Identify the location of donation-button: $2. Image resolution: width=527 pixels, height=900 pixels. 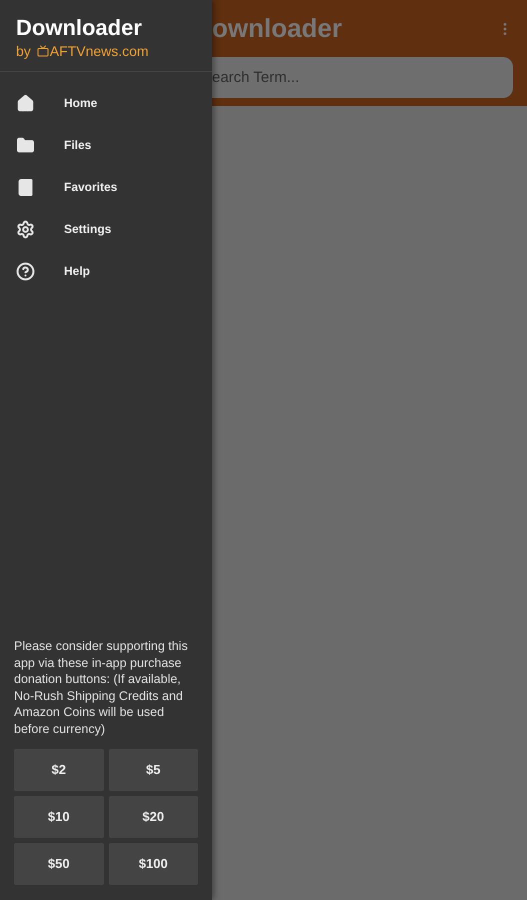
(59, 770).